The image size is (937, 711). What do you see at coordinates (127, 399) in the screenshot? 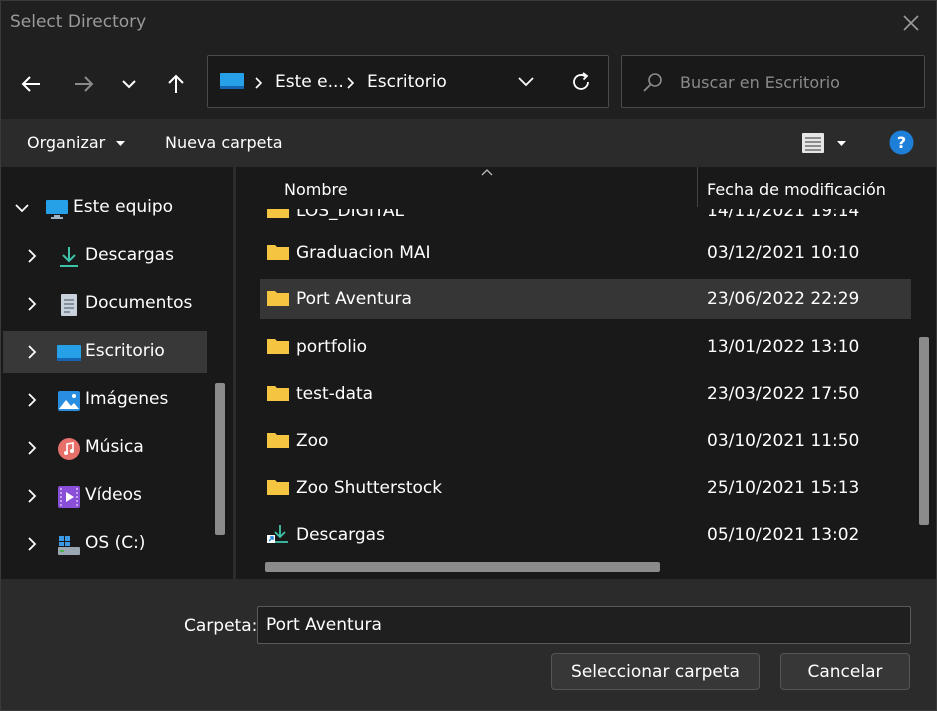
I see `sidebar-label: Imágenes` at bounding box center [127, 399].